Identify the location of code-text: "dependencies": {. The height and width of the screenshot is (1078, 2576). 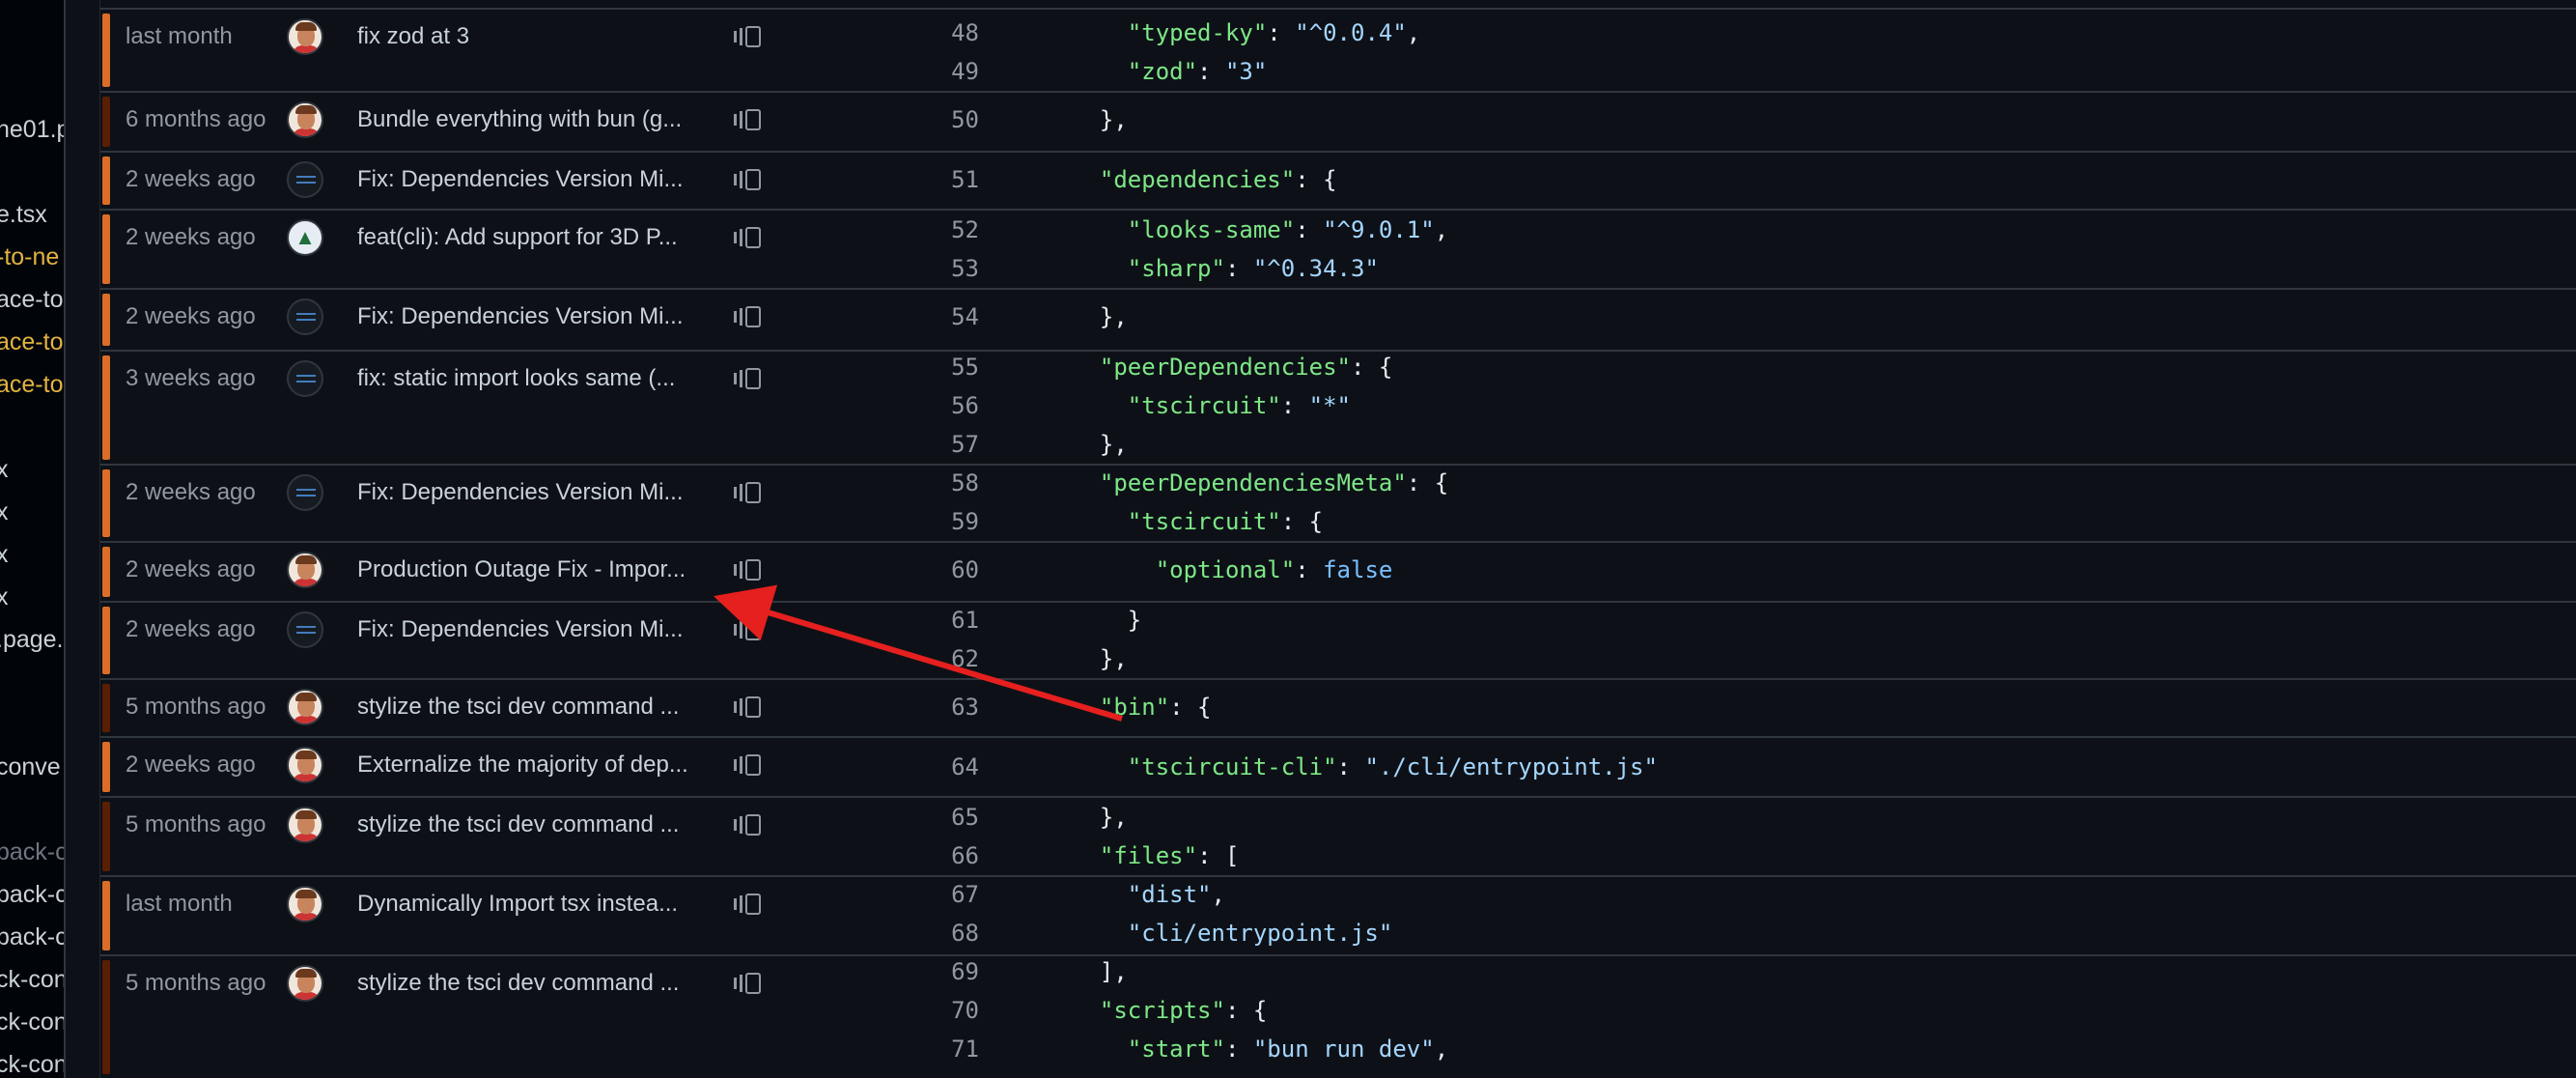
(1205, 179).